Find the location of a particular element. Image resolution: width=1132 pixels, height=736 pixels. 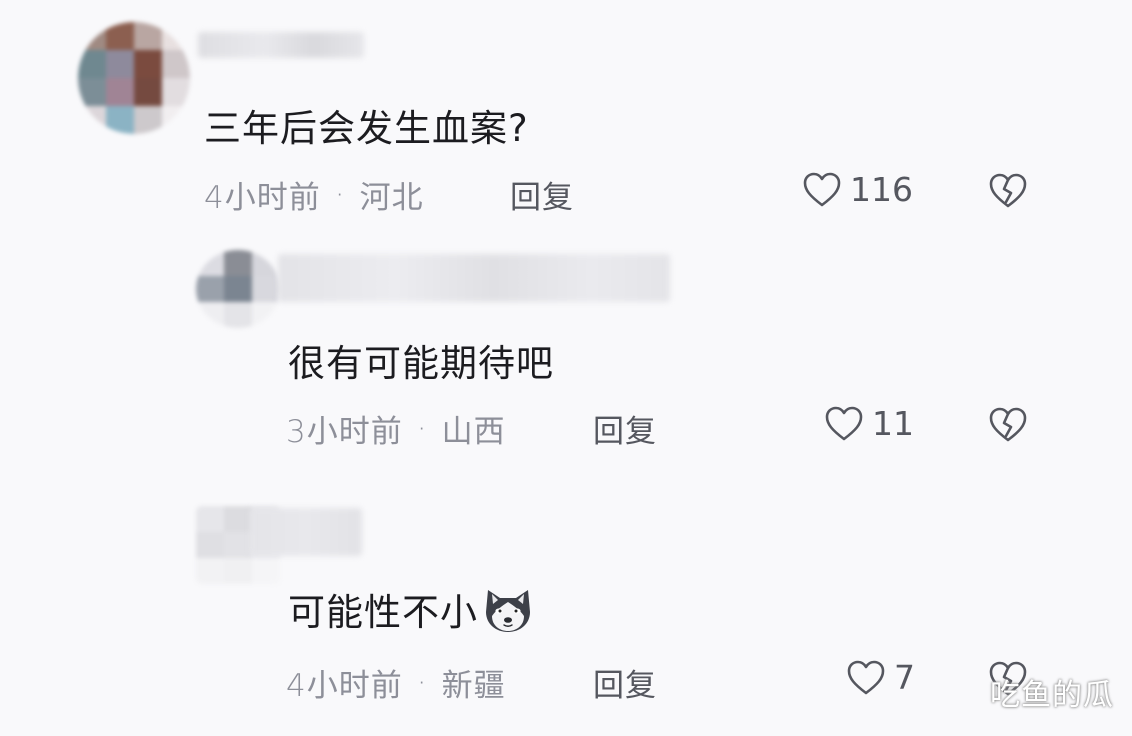

comment-location: 山西 is located at coordinates (473, 432).